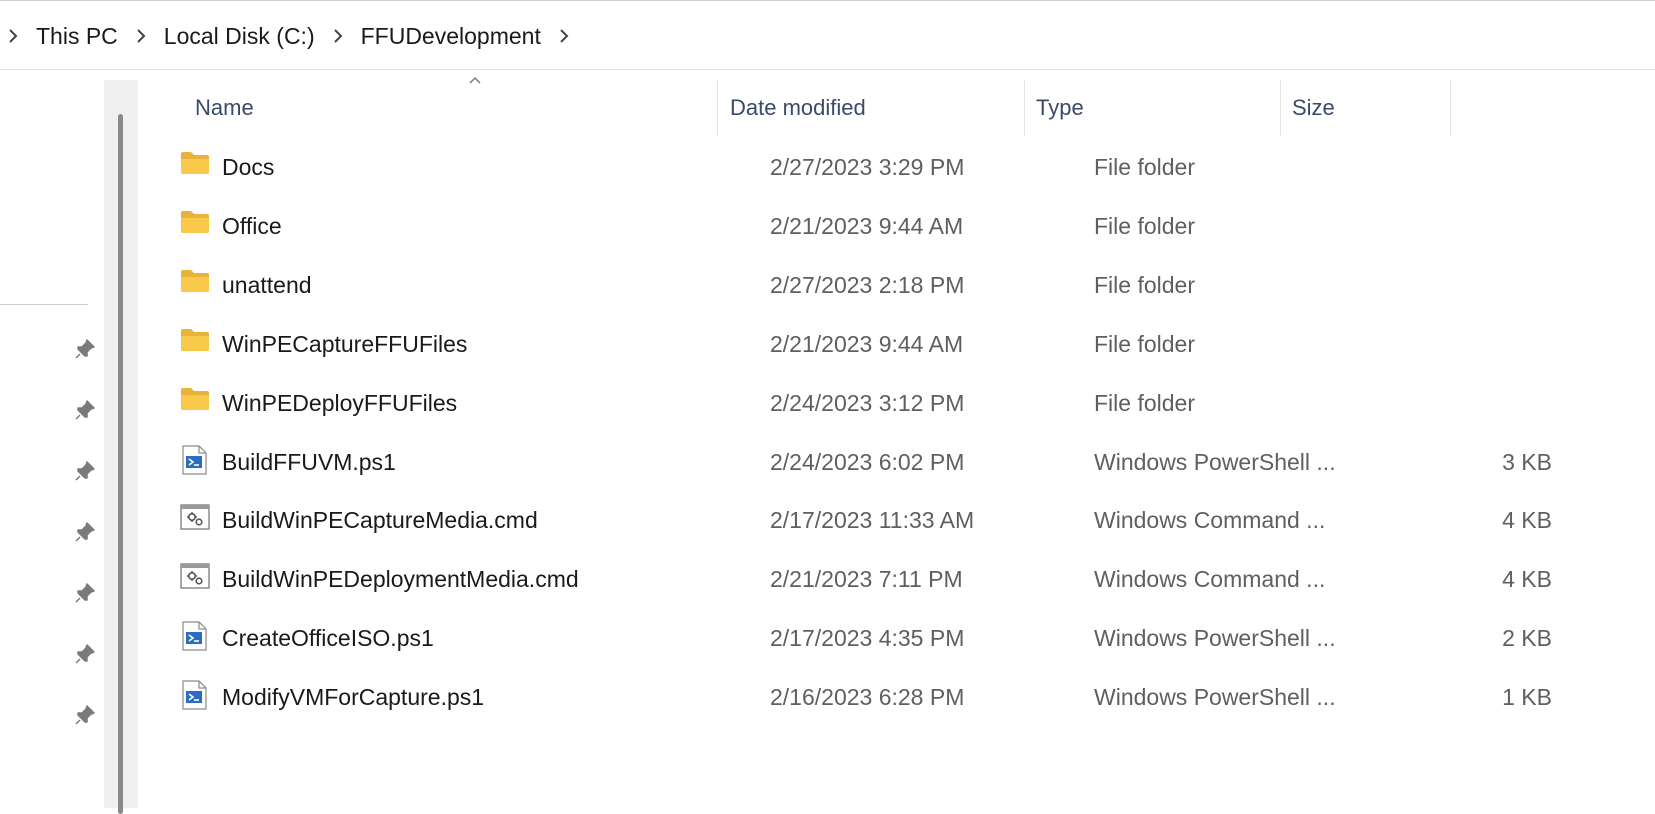 This screenshot has height=814, width=1655. What do you see at coordinates (400, 579) in the screenshot?
I see `file-name: BuildWinPEDeploymentMedia.cmd` at bounding box center [400, 579].